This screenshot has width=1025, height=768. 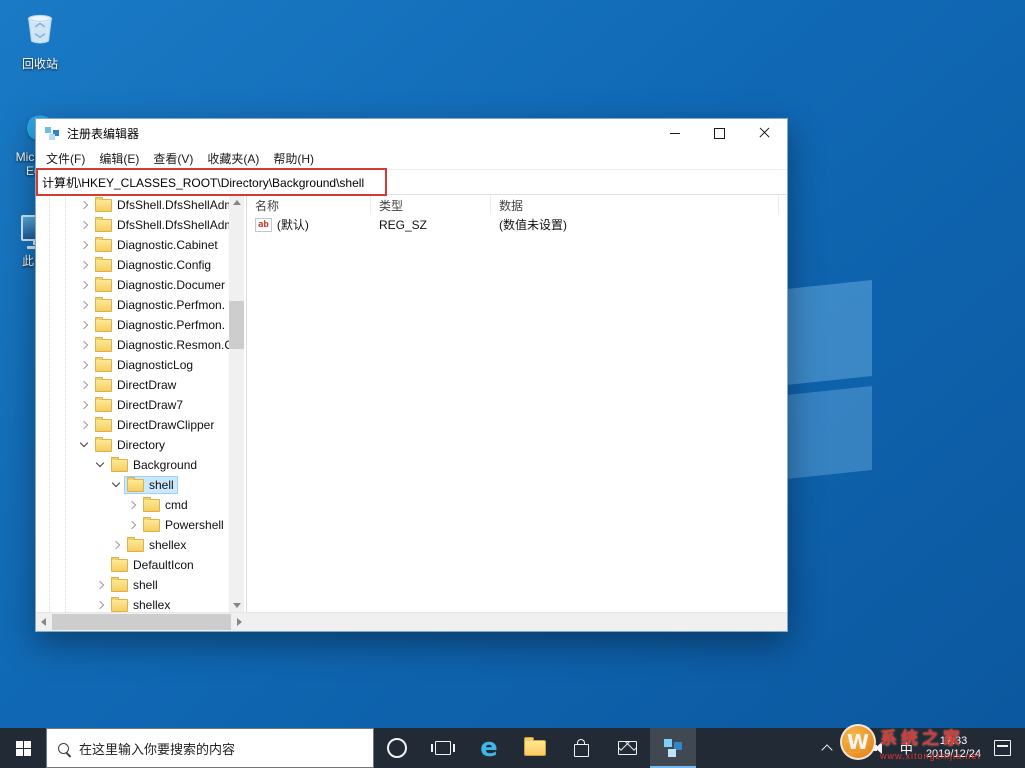 What do you see at coordinates (236, 403) in the screenshot?
I see `tree-vertical-scrollbar` at bounding box center [236, 403].